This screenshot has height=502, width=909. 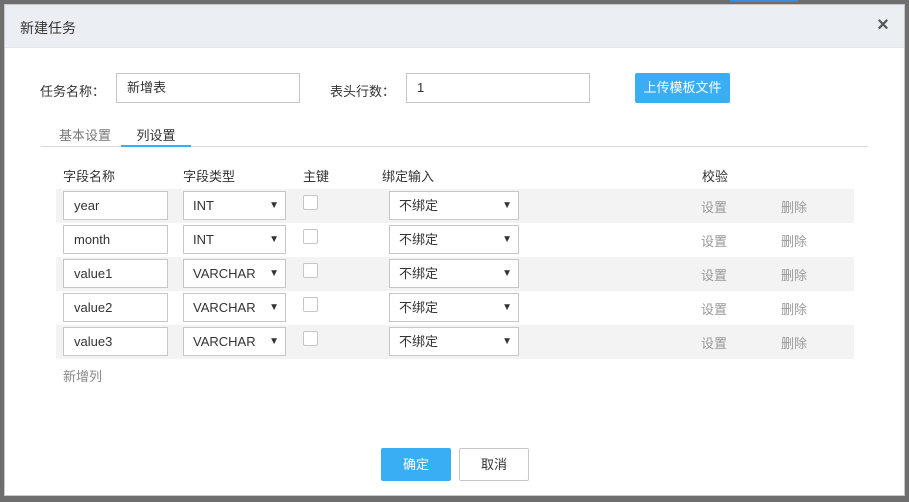 I want to click on tab-basic-settings: 基本设置, so click(x=85, y=136).